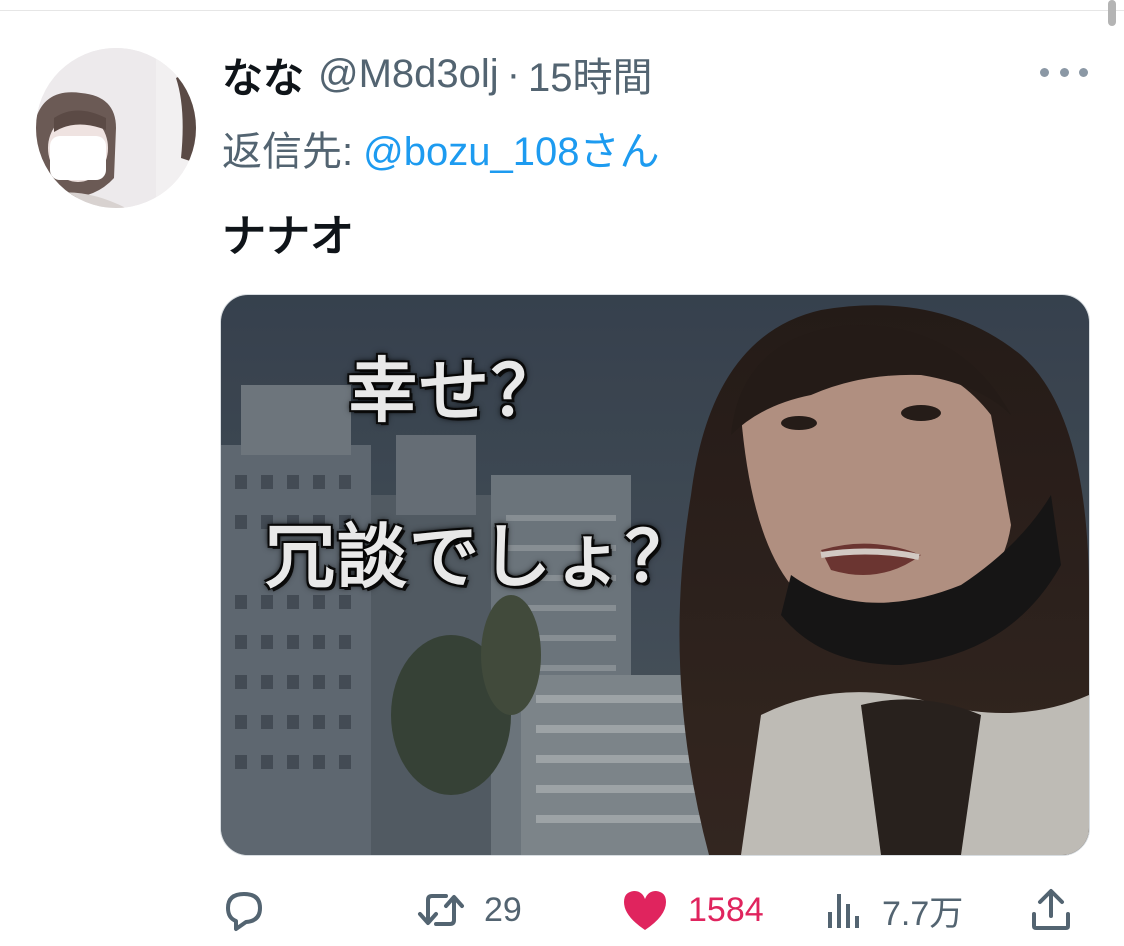 The image size is (1124, 946). What do you see at coordinates (1064, 72) in the screenshot?
I see `more-options-icon` at bounding box center [1064, 72].